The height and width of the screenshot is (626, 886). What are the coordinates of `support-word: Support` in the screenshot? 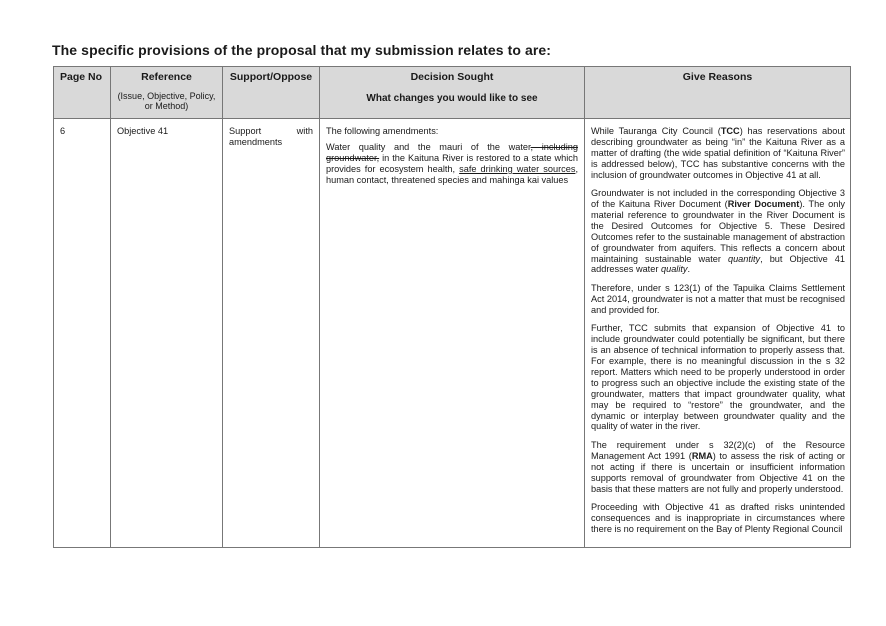 It's located at (245, 131).